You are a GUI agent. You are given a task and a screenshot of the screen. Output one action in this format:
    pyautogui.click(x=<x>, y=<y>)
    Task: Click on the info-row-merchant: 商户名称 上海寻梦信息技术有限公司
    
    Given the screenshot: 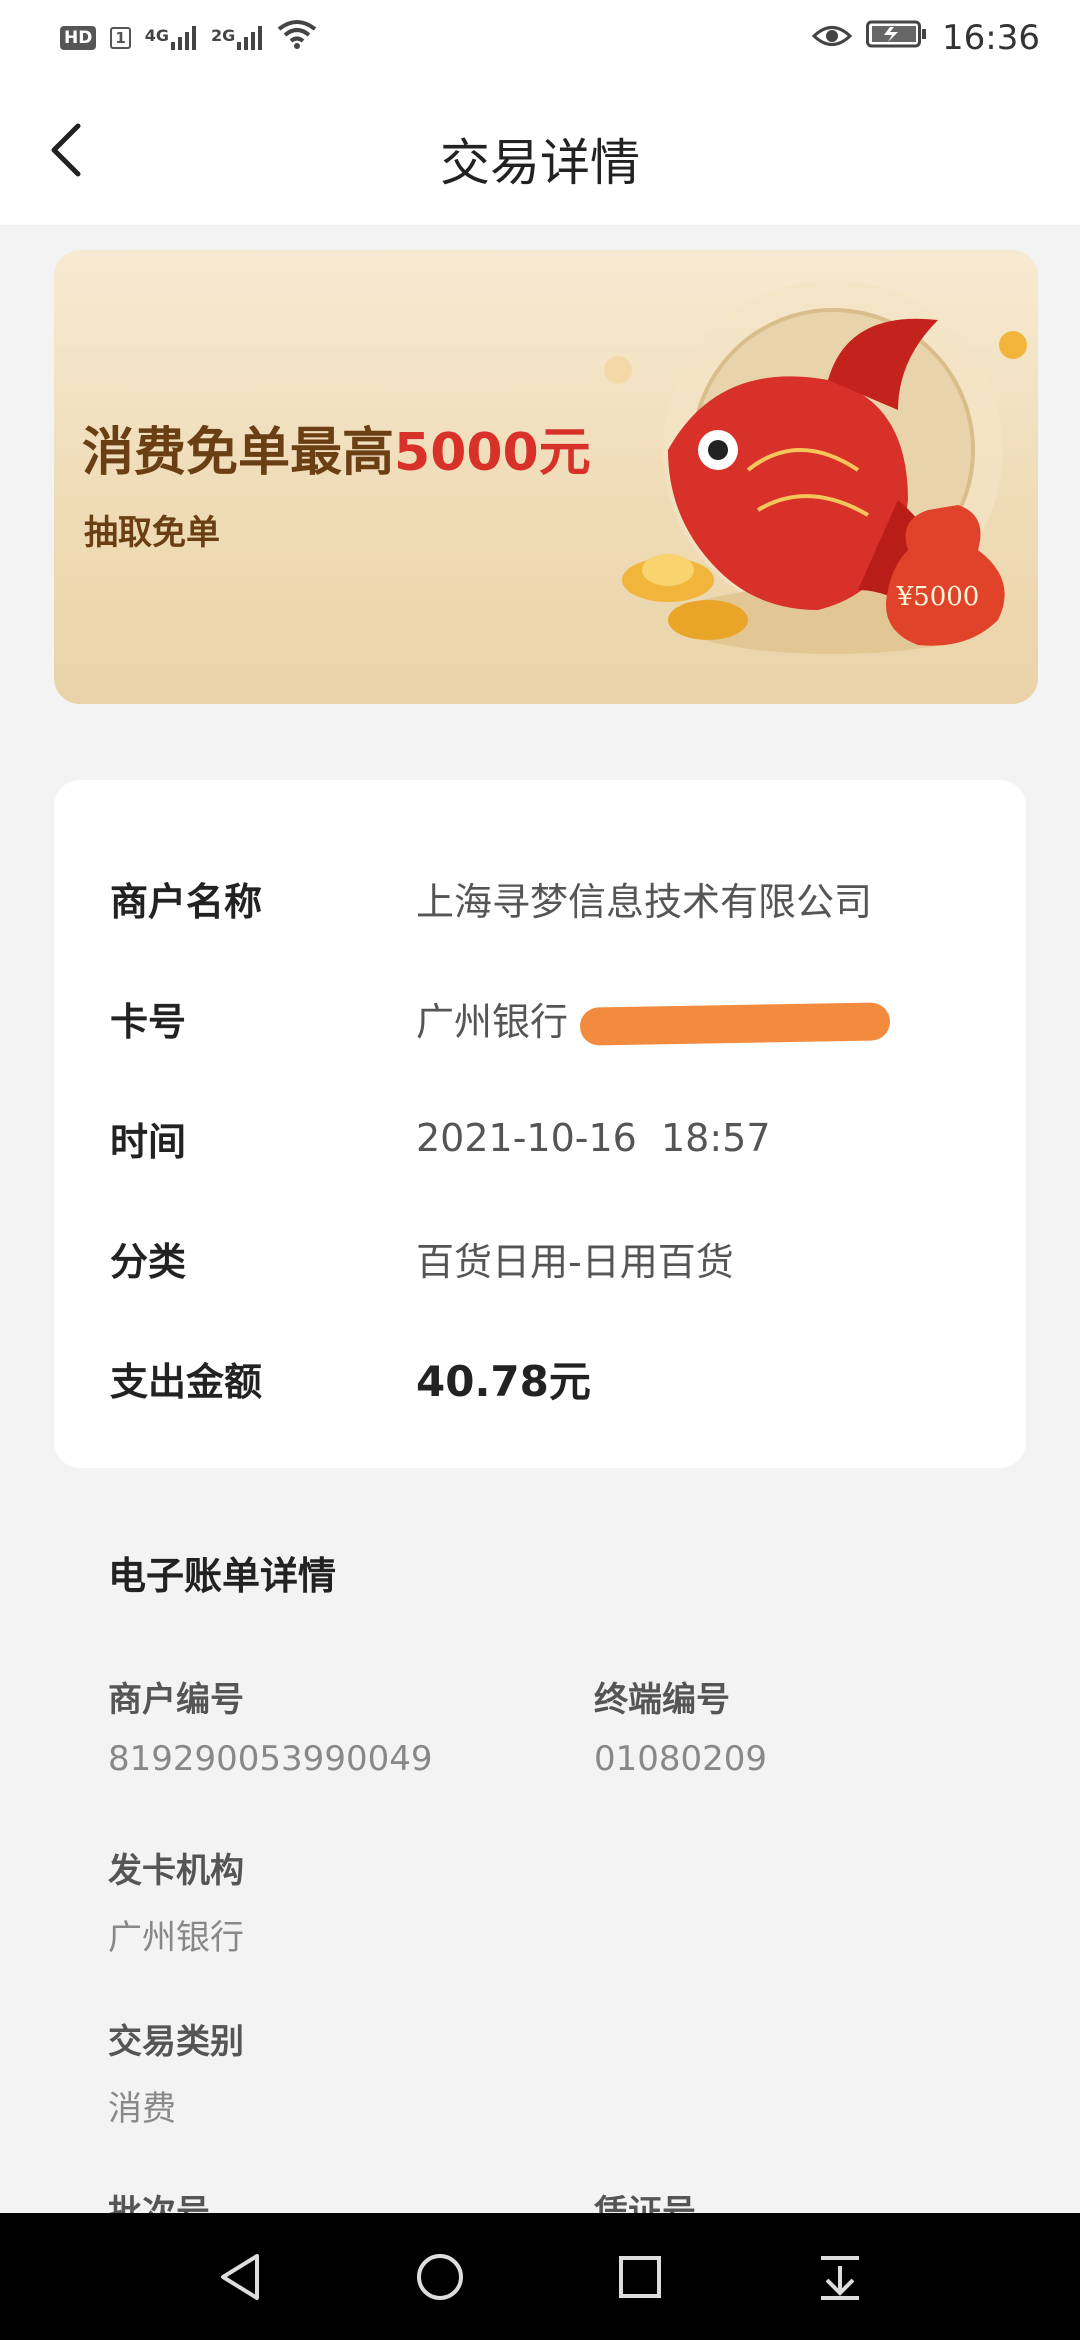 What is the action you would take?
    pyautogui.click(x=550, y=898)
    